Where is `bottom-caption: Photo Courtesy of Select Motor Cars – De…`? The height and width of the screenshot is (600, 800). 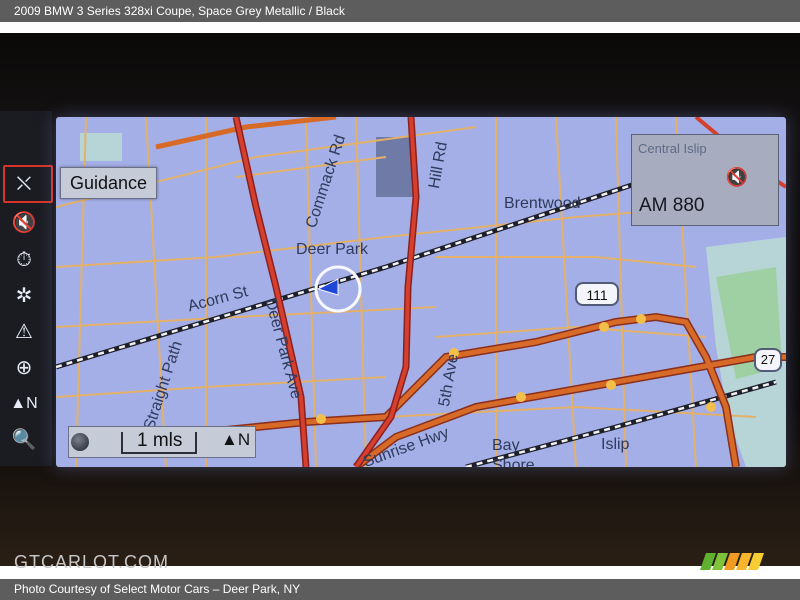
bottom-caption: Photo Courtesy of Select Motor Cars – De… is located at coordinates (400, 589).